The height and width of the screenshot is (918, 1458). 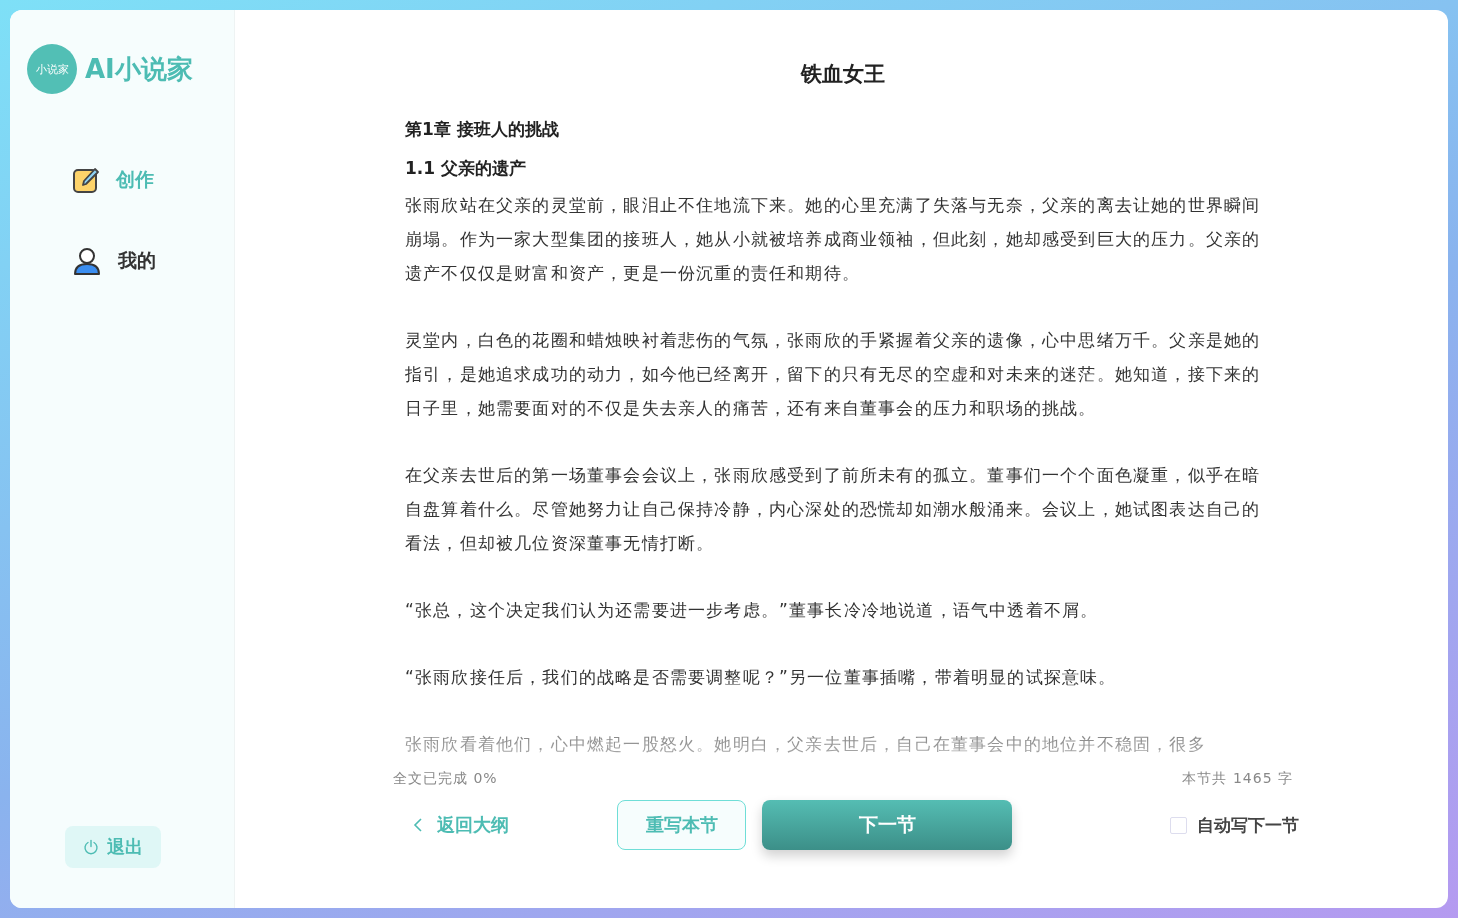 What do you see at coordinates (1248, 825) in the screenshot?
I see `checkbox-label: 自动写下一节` at bounding box center [1248, 825].